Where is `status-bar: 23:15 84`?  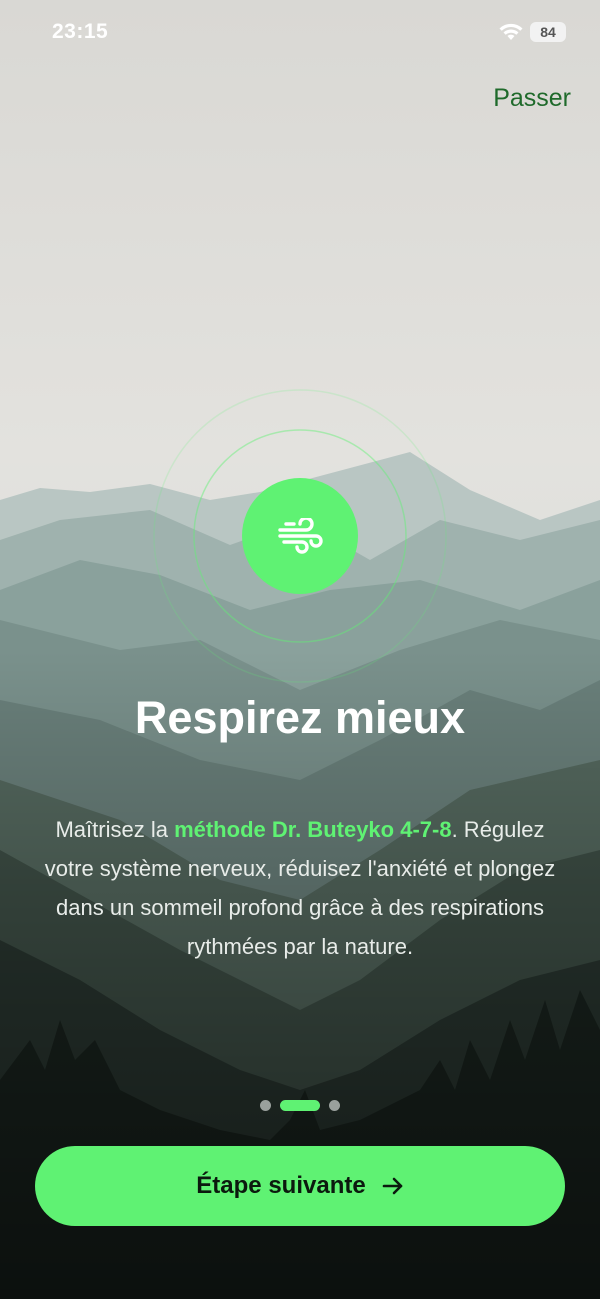
status-bar: 23:15 84 is located at coordinates (300, 33).